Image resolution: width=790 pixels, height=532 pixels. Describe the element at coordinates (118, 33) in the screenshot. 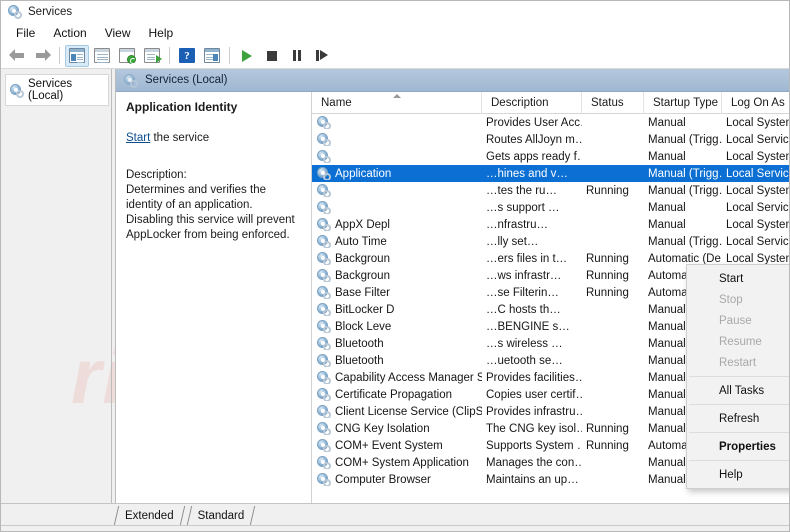

I see `menu-item-view: View` at that location.